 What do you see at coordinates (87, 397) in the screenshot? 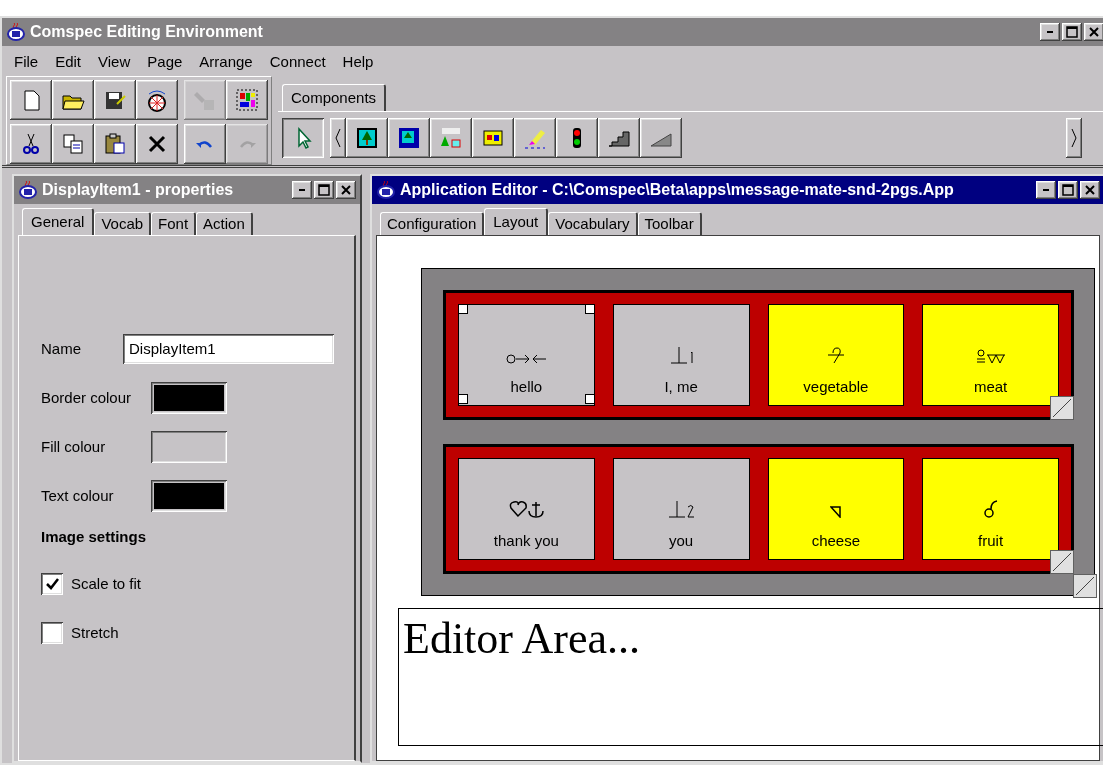
I see `field-label: Border colour` at bounding box center [87, 397].